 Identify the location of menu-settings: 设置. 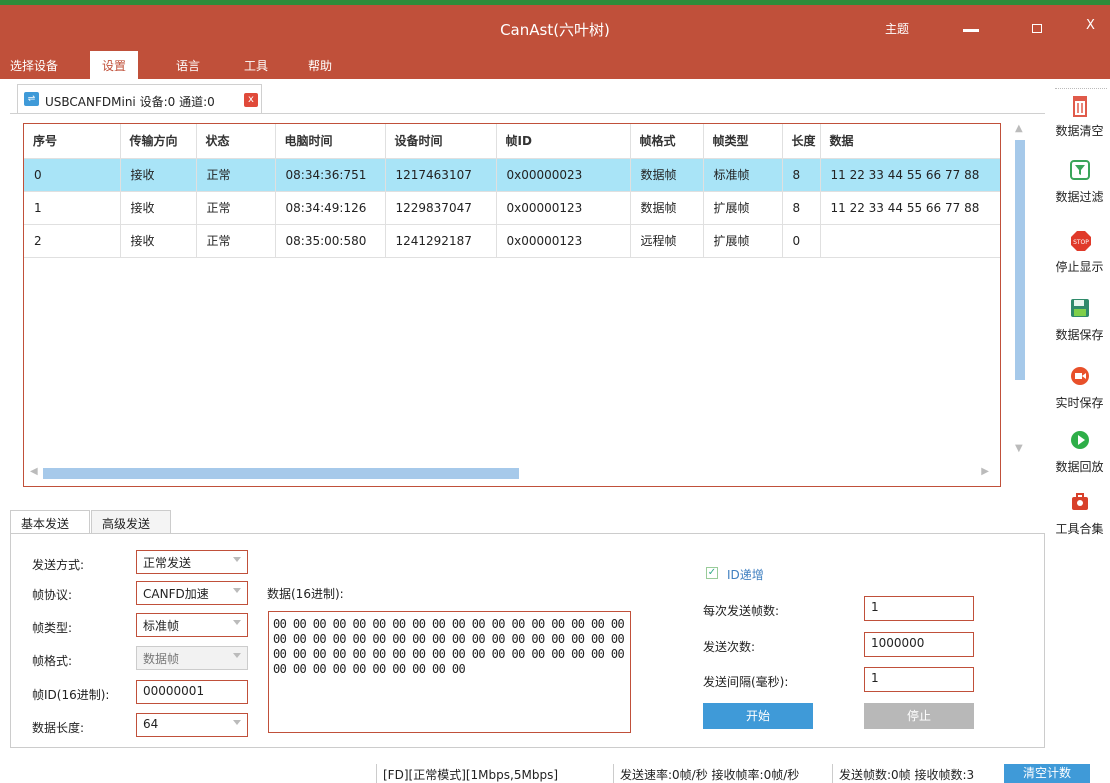
(114, 65).